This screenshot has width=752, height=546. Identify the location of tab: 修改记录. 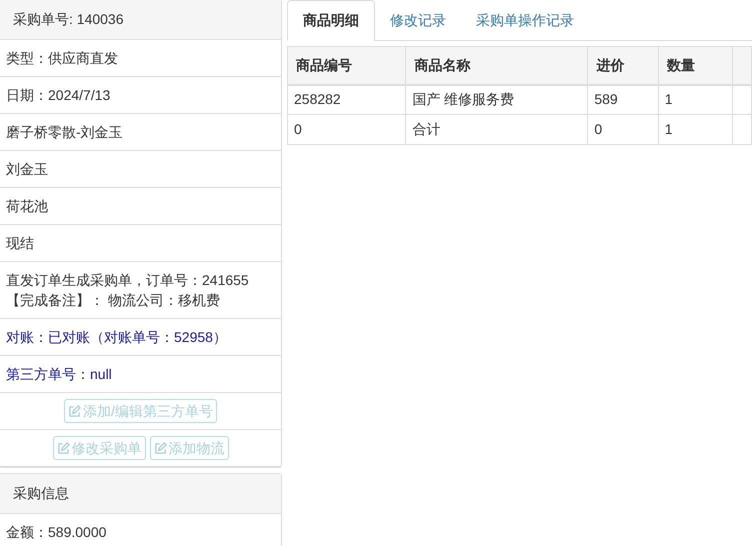
(418, 20).